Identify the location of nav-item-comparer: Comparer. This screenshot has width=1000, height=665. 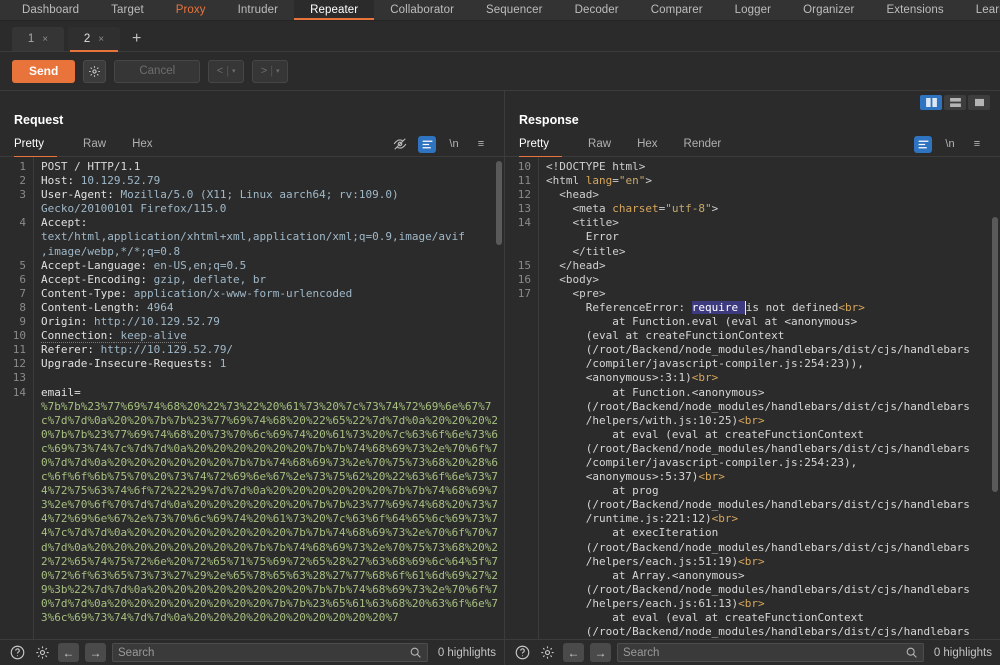
(677, 10).